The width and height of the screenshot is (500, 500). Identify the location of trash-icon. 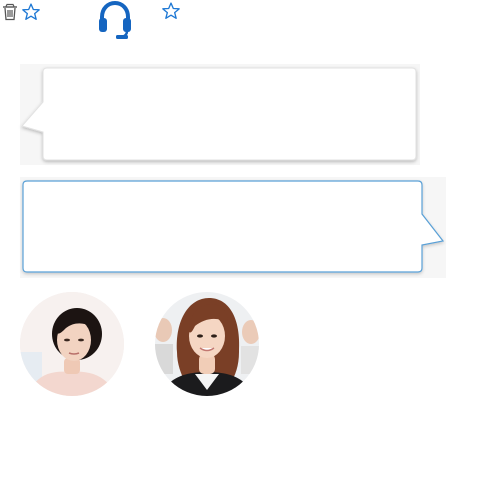
(10, 12).